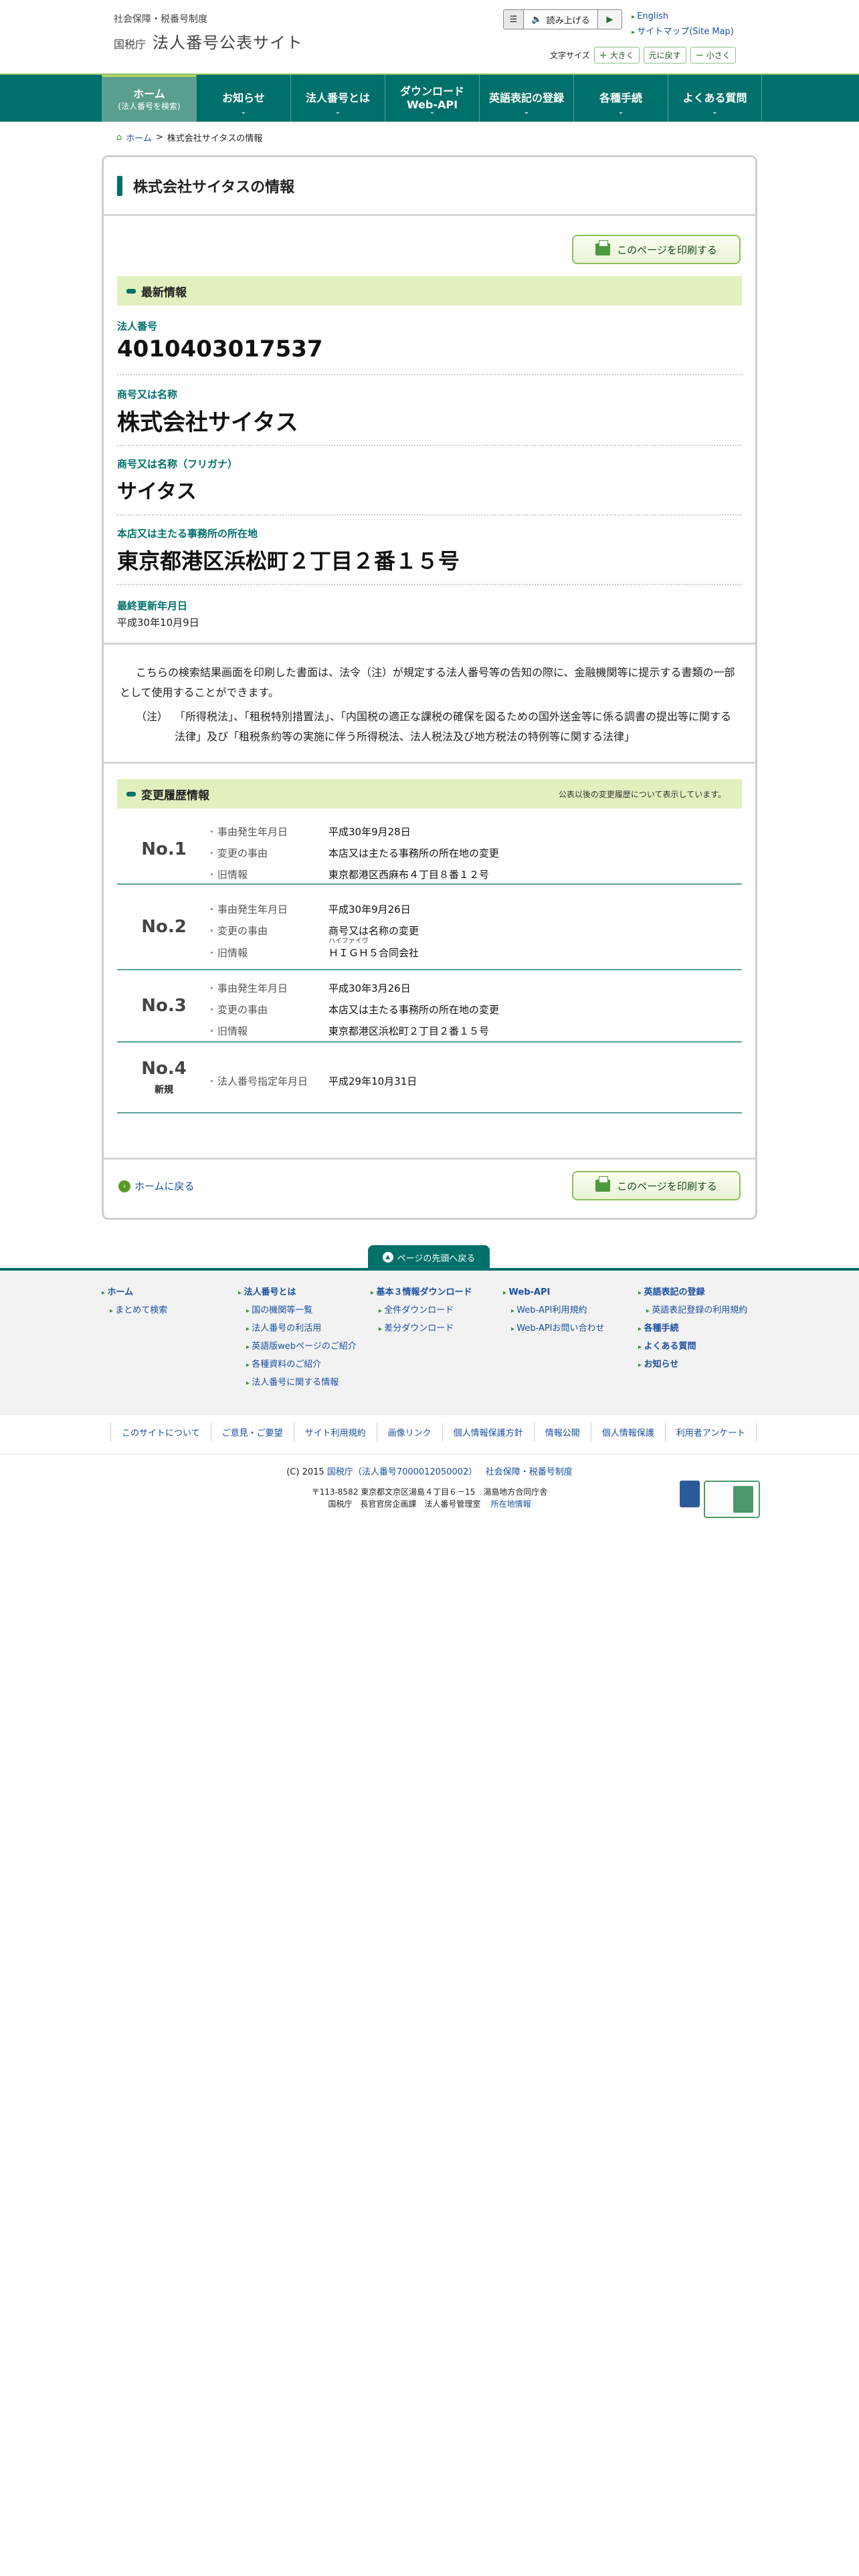  Describe the element at coordinates (656, 1185) in the screenshot. I see `print-button-bottom: このページを印刷する` at that location.